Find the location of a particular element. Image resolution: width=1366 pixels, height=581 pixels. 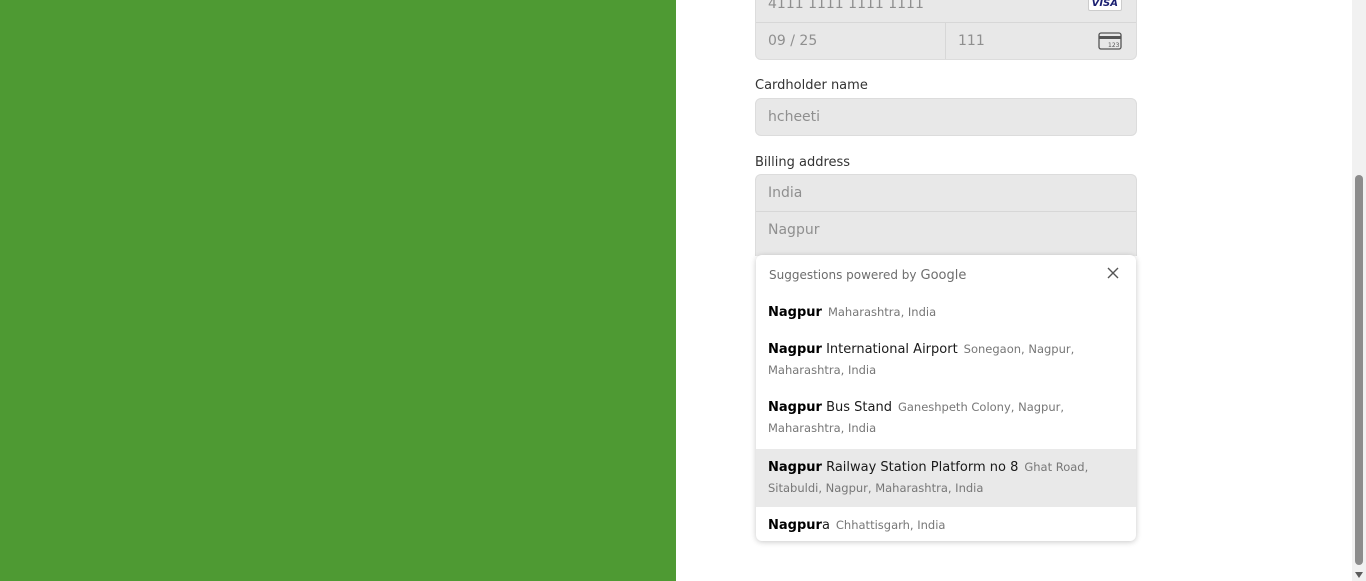

cardholder-name-field: hcheeti is located at coordinates (946, 117).